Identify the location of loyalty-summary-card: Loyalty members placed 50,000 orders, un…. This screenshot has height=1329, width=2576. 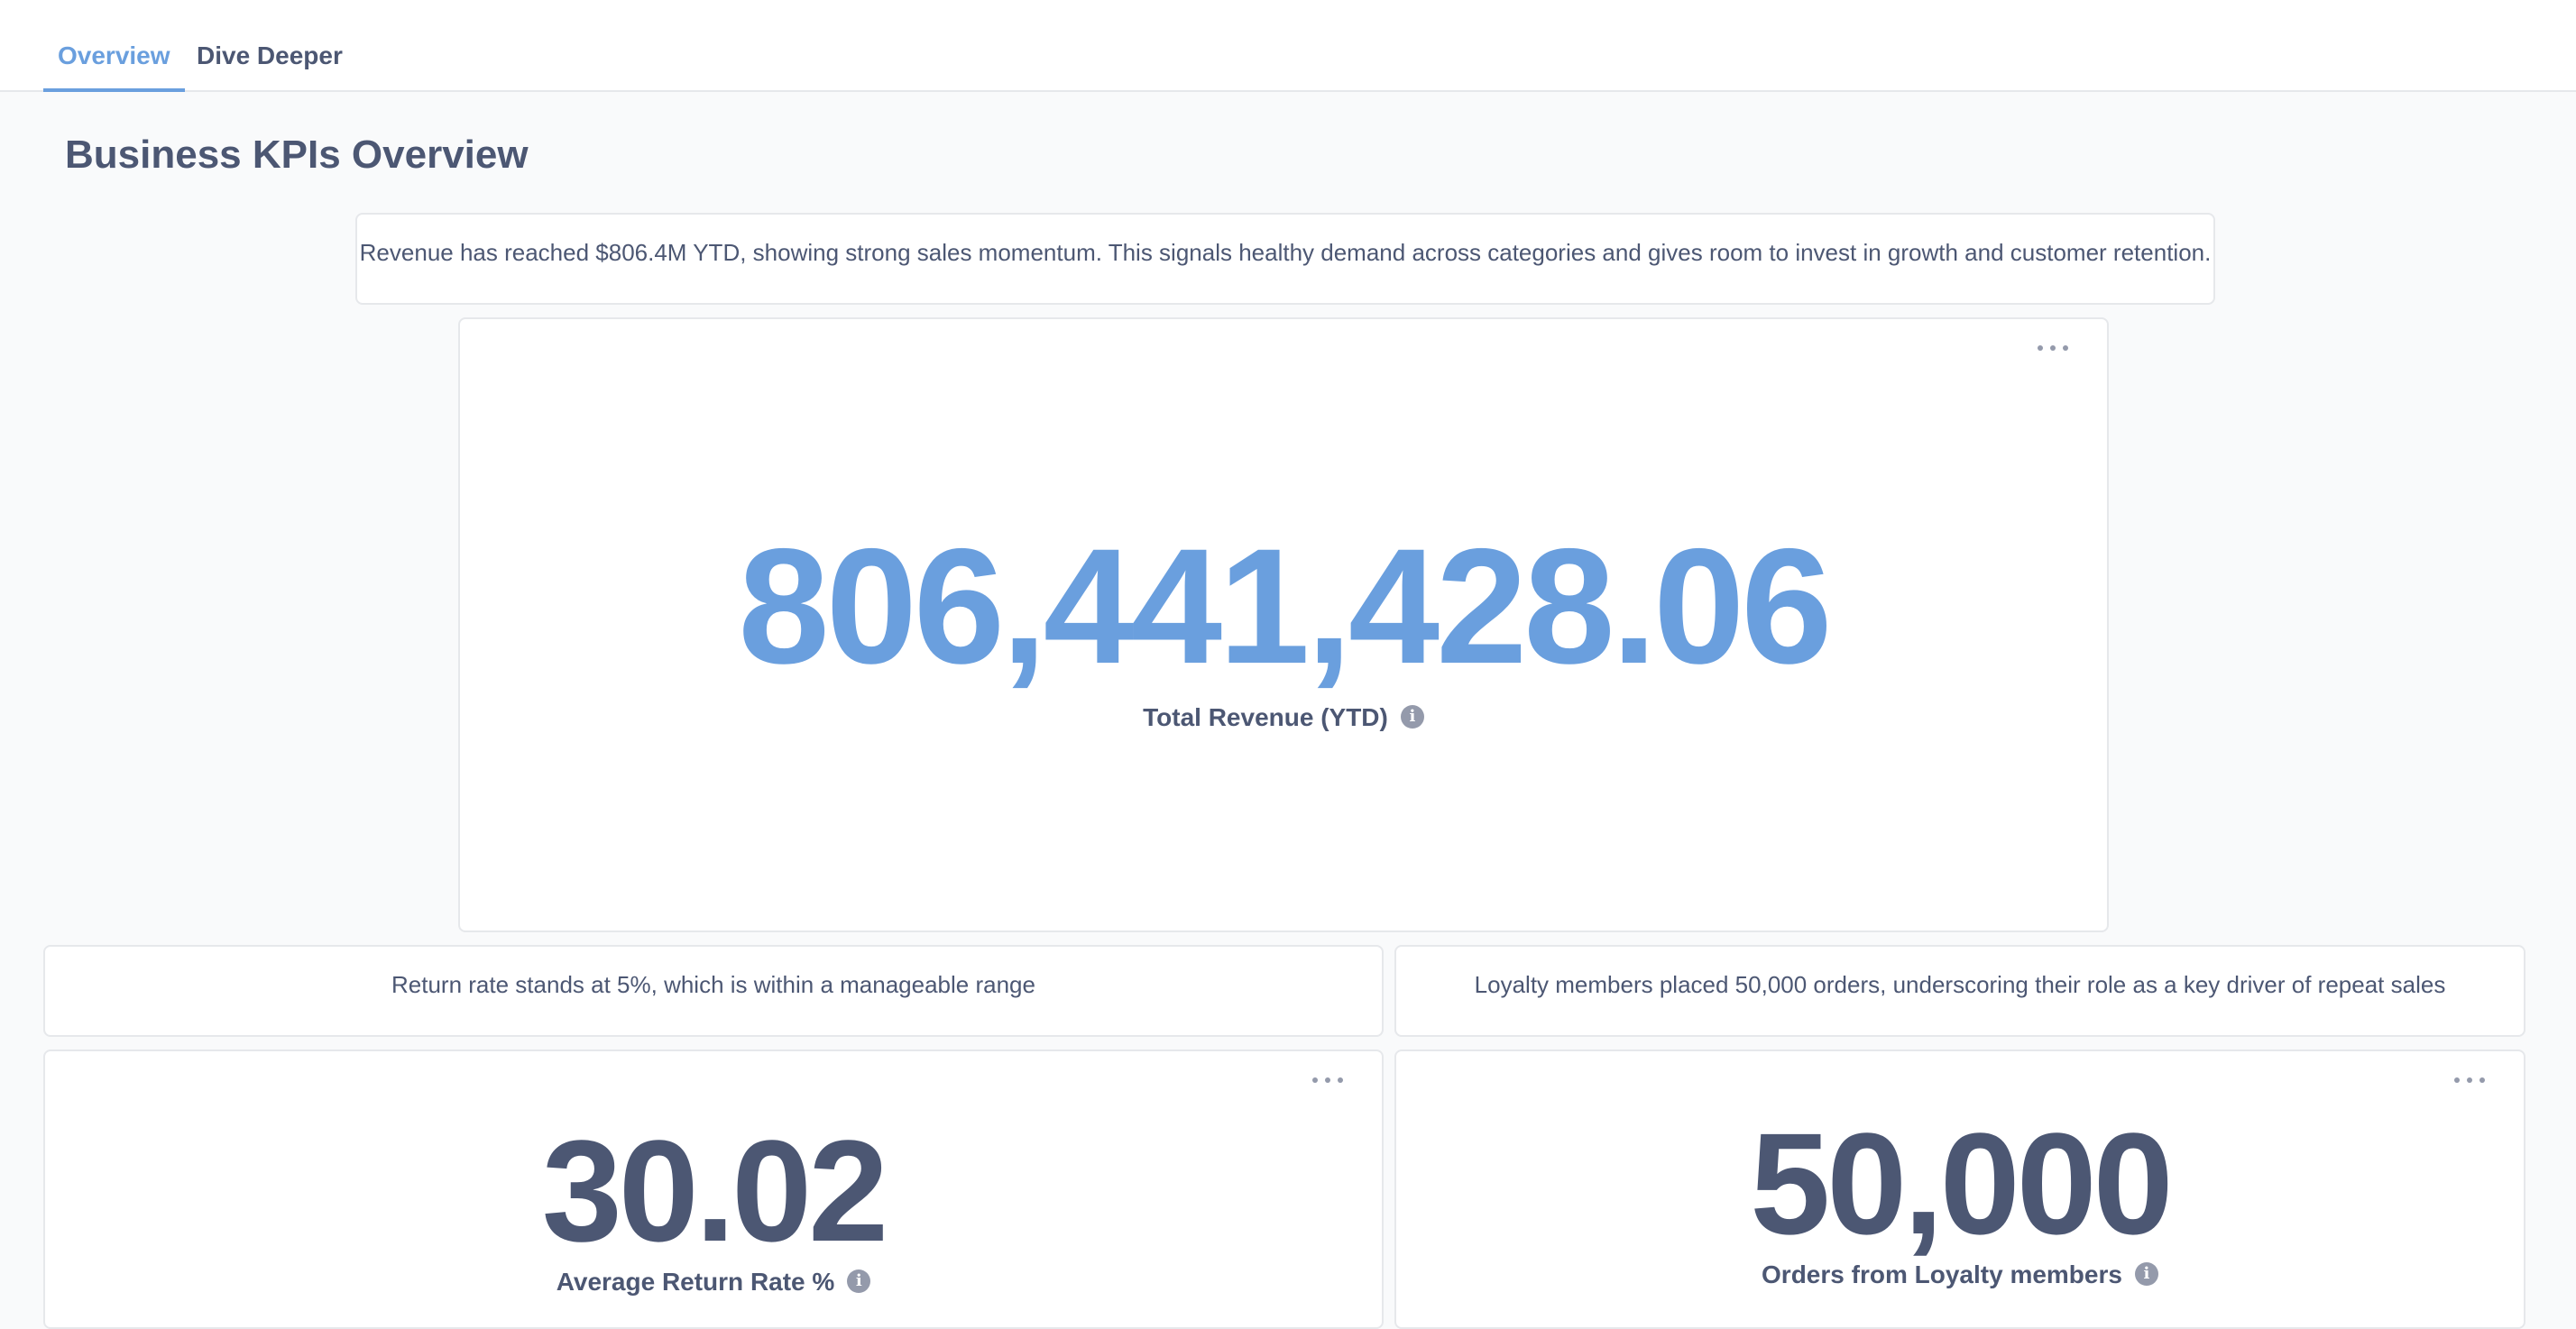
(1959, 991).